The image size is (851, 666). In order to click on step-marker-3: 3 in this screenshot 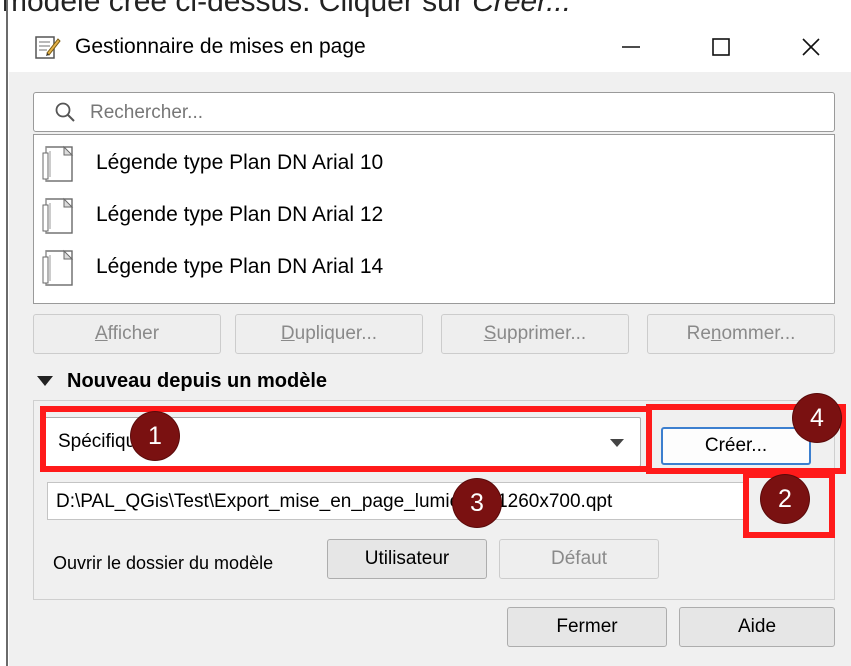, I will do `click(477, 503)`.